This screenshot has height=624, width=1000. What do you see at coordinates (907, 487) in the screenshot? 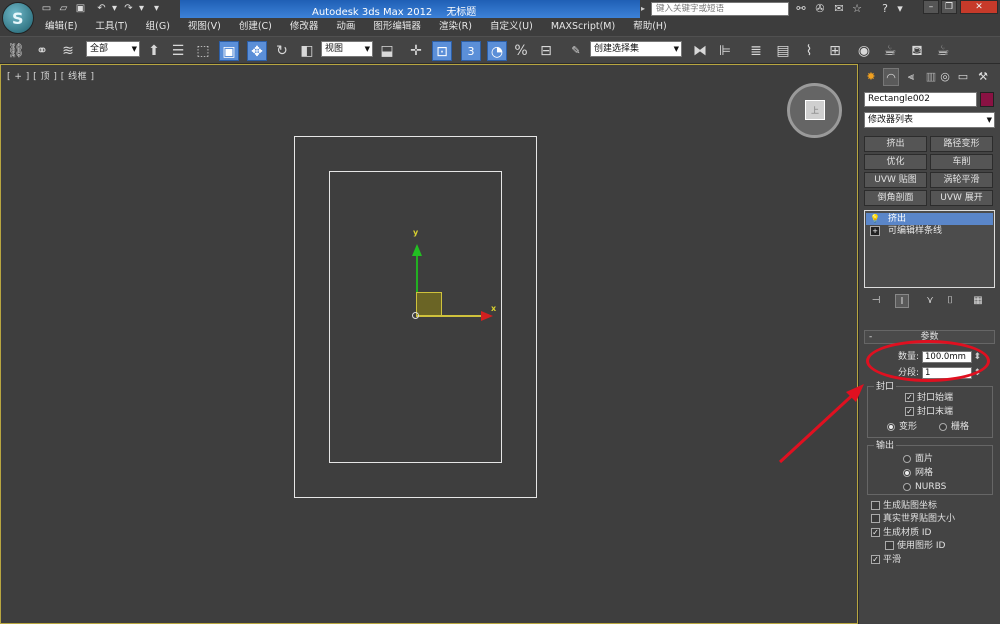
I see `output-nurbs-radio` at bounding box center [907, 487].